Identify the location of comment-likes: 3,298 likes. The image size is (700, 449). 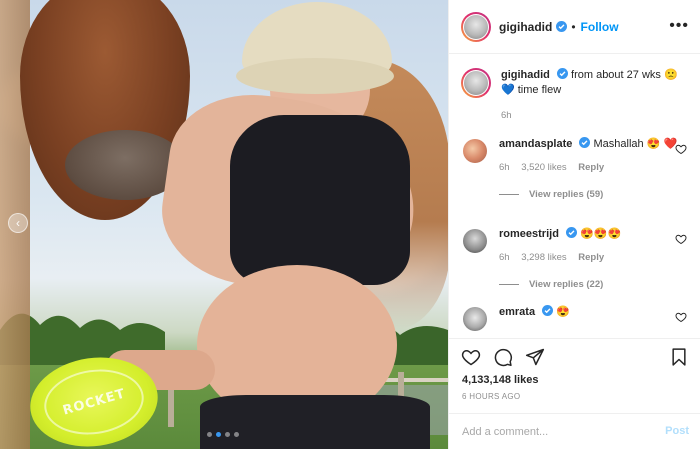
(543, 257).